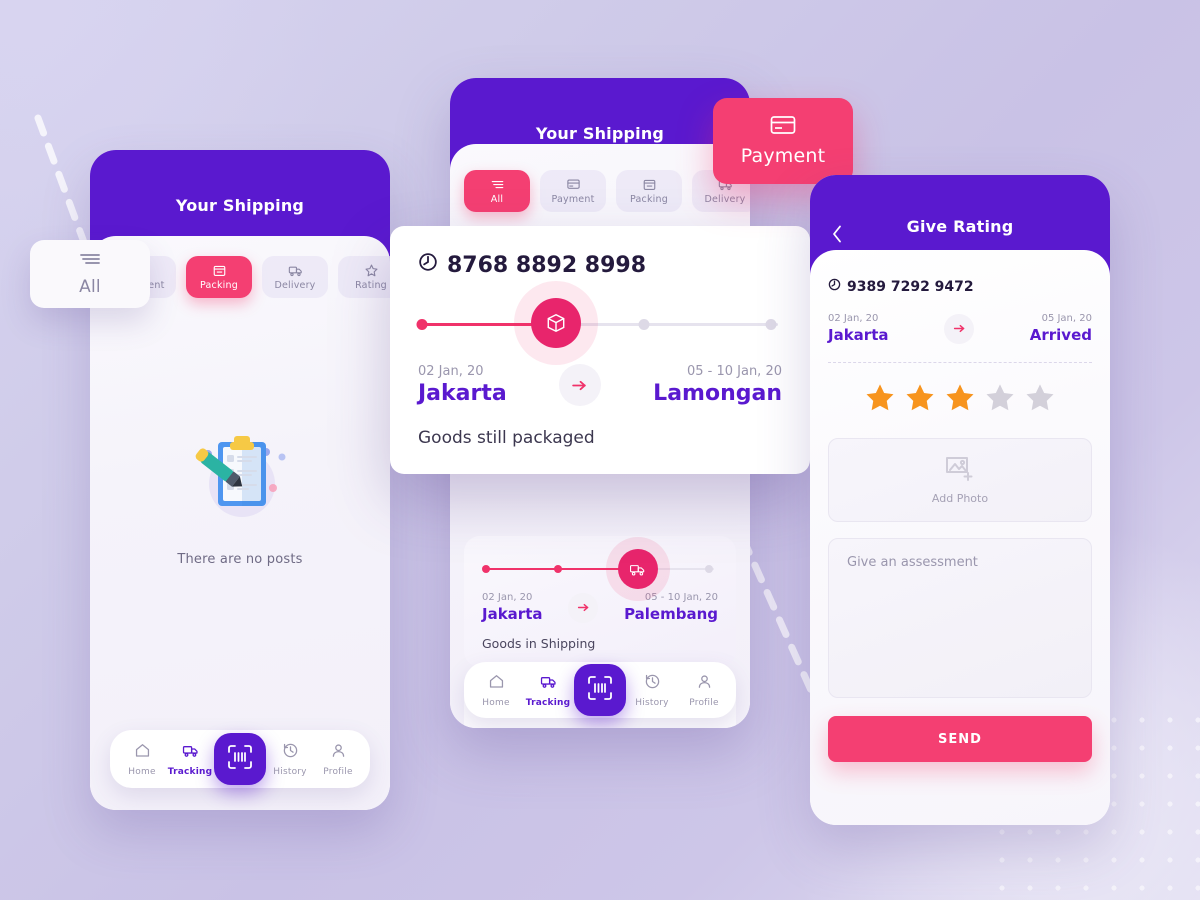 This screenshot has width=1200, height=900. What do you see at coordinates (960, 618) in the screenshot?
I see `assessment-textarea: Give an assessment` at bounding box center [960, 618].